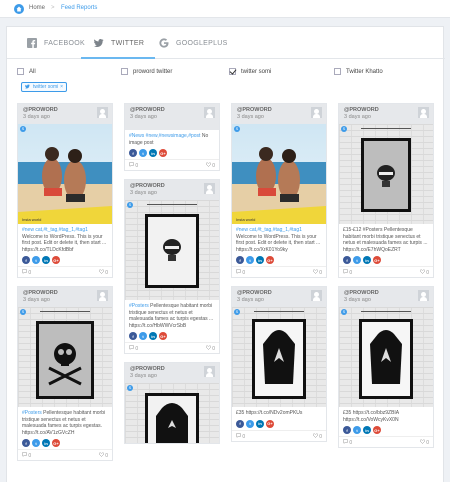 This screenshot has width=450, height=482. I want to click on tab-facebook: FACEBOOK, so click(56, 43).